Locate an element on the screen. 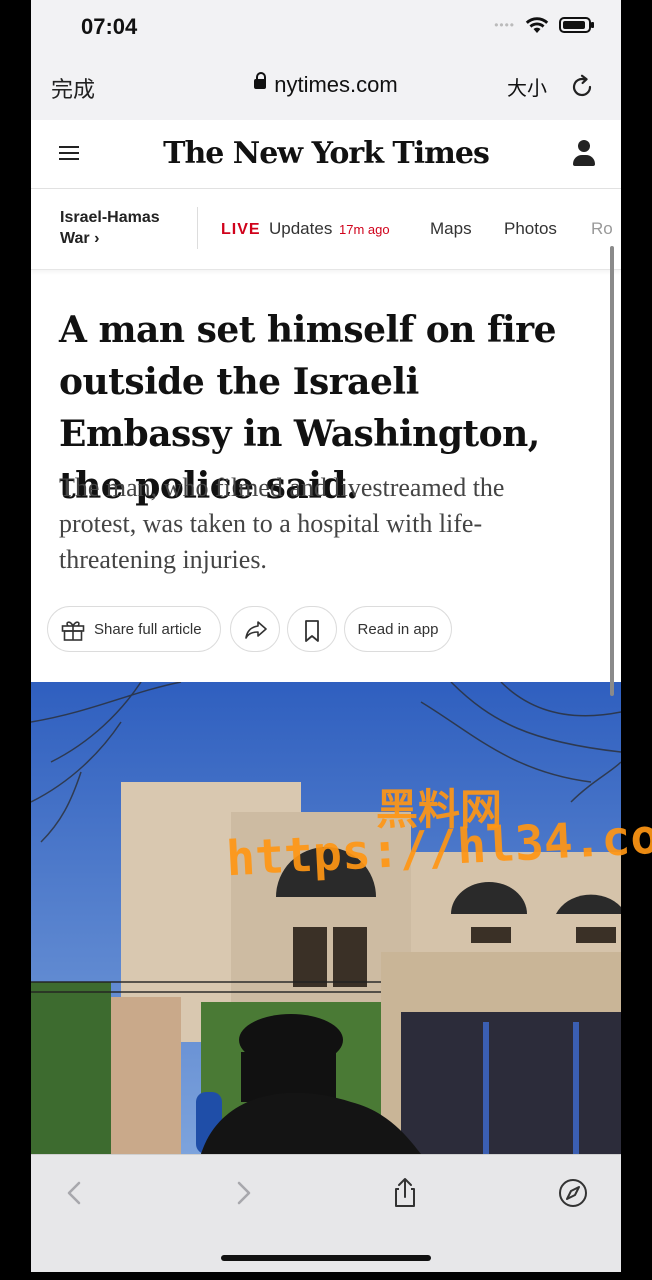  share-full-article-label: Share full article is located at coordinates (148, 629).